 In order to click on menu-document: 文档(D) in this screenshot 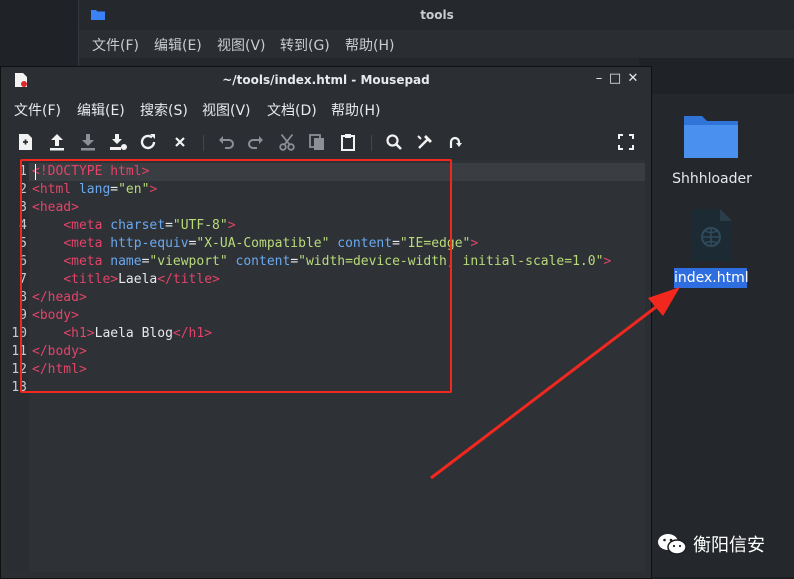, I will do `click(292, 110)`.